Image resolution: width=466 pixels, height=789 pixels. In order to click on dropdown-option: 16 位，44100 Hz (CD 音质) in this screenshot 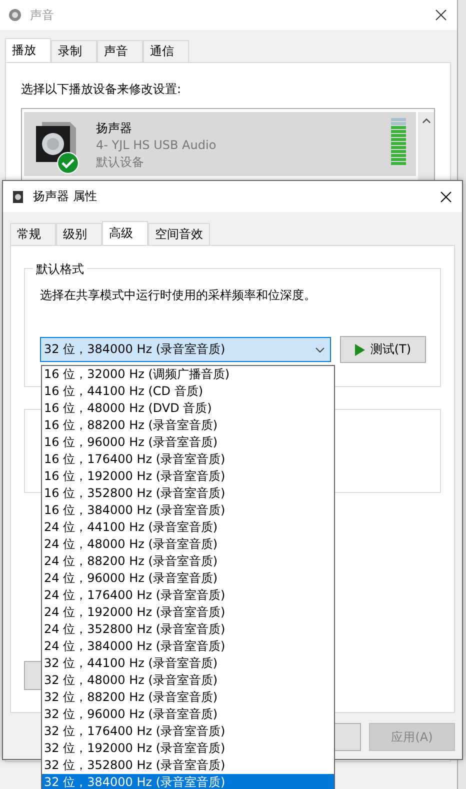, I will do `click(188, 391)`.